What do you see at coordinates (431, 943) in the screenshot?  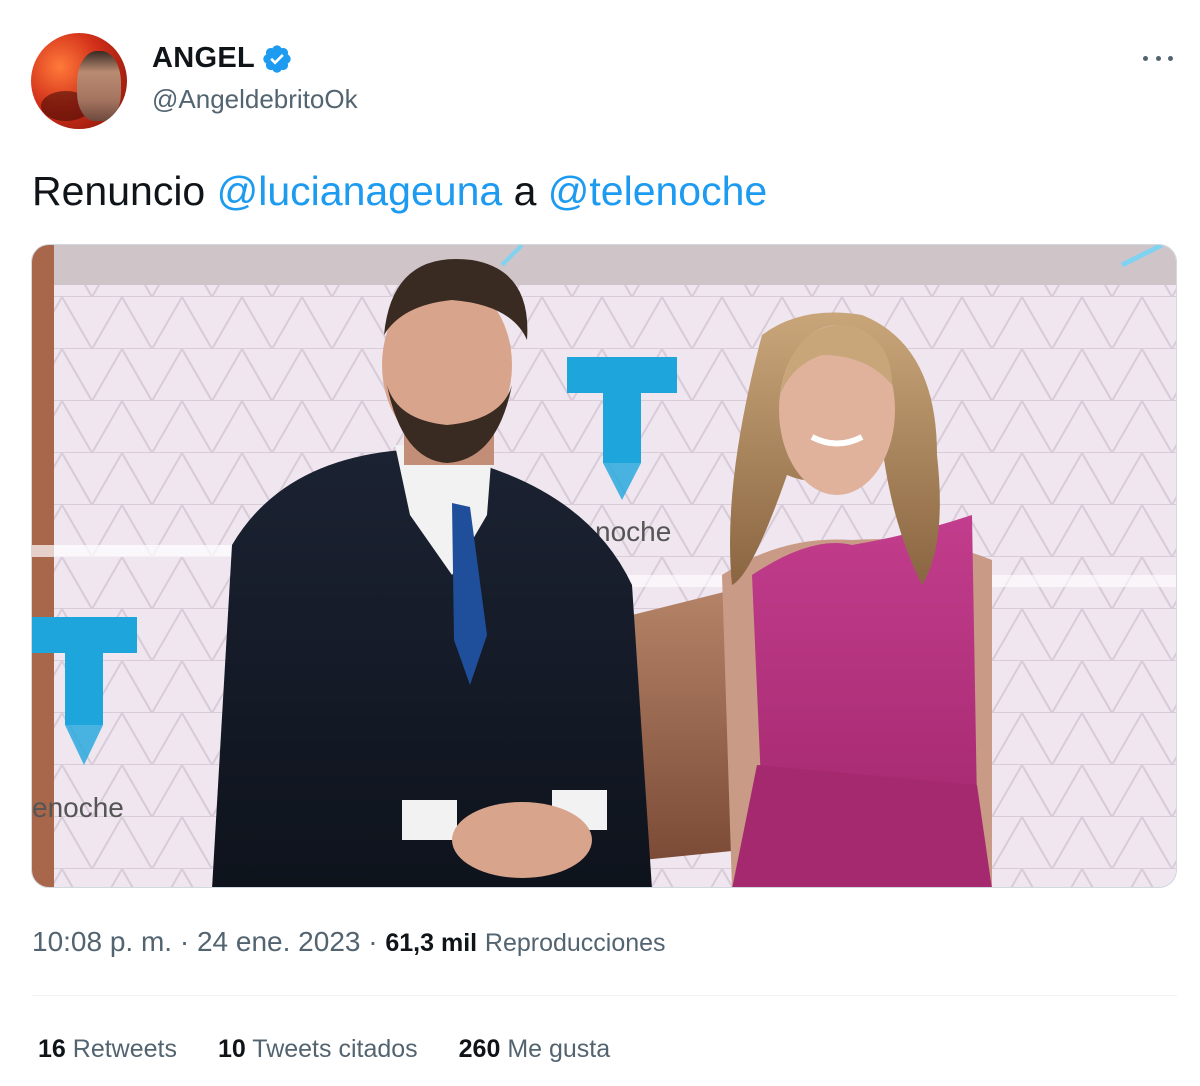 I see `views-count: 61,3 mil` at bounding box center [431, 943].